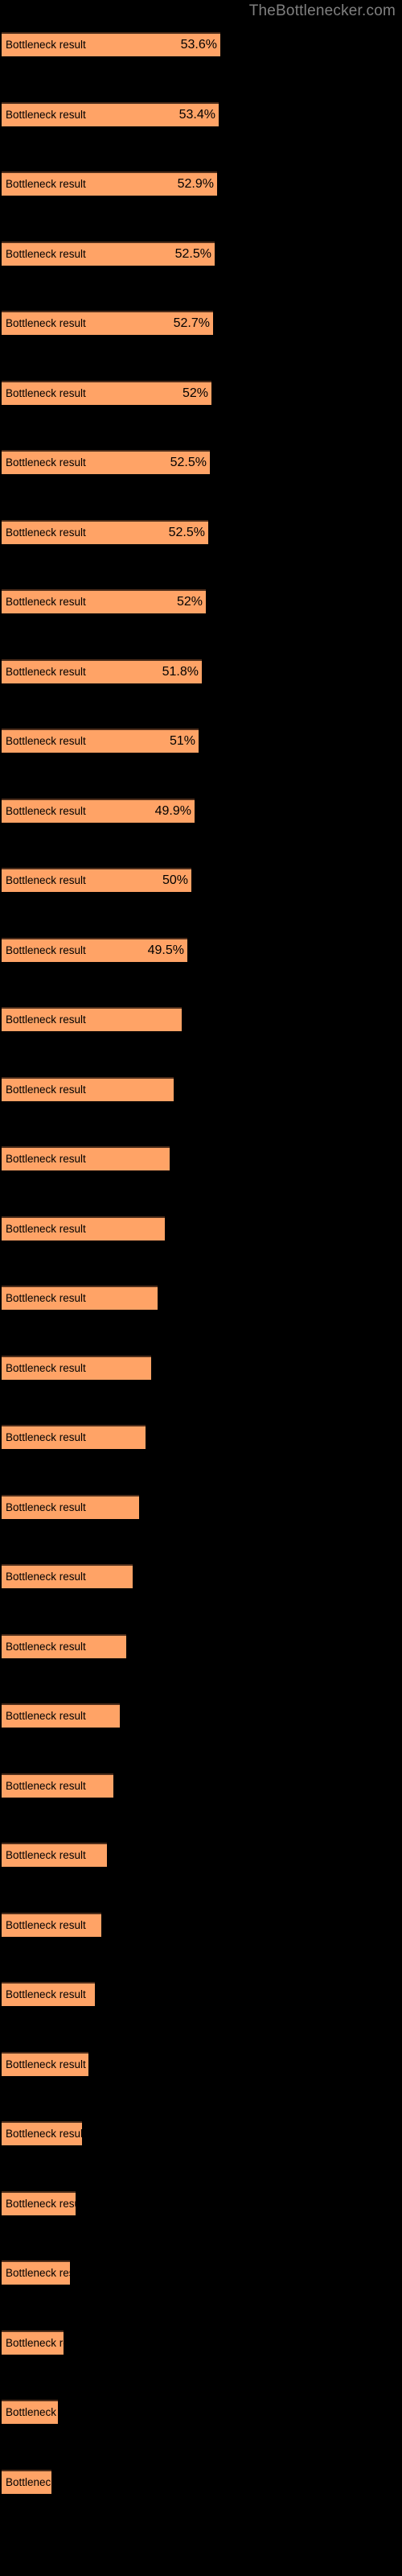  Describe the element at coordinates (180, 671) in the screenshot. I see `bar-value: 51.8%` at that location.